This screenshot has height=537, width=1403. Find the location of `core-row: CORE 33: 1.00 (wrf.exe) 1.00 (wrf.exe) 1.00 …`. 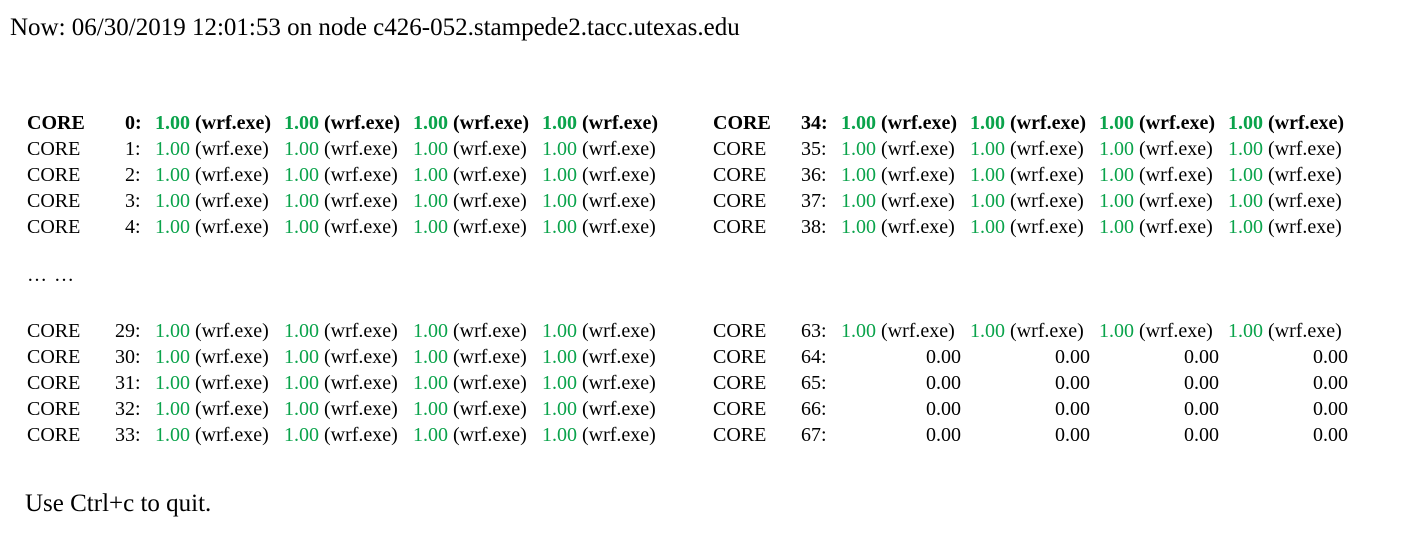

core-row: CORE 33: 1.00 (wrf.exe) 1.00 (wrf.exe) 1.00 … is located at coordinates (349, 435).